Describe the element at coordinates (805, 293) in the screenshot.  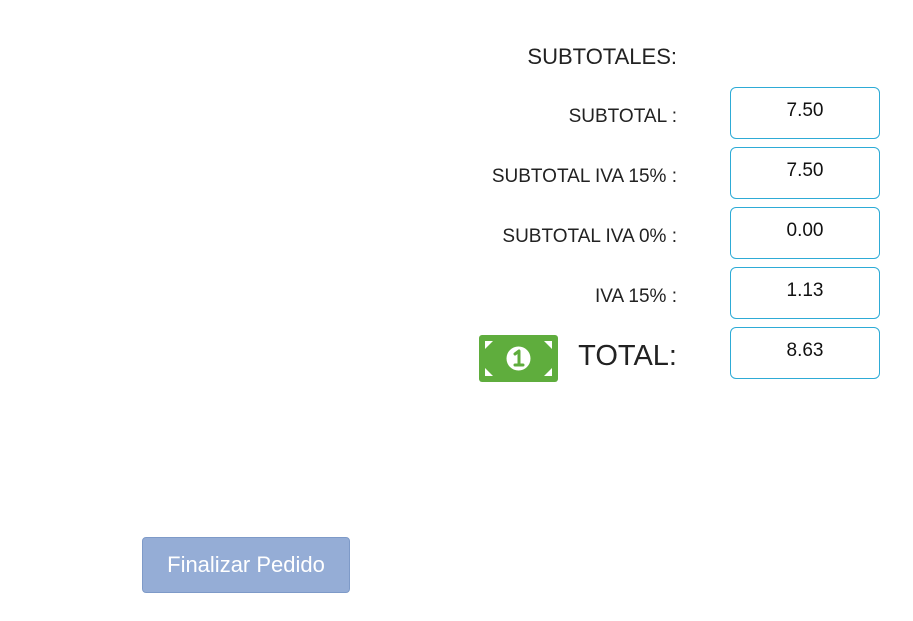
I see `iva-15-field: 1.13` at that location.